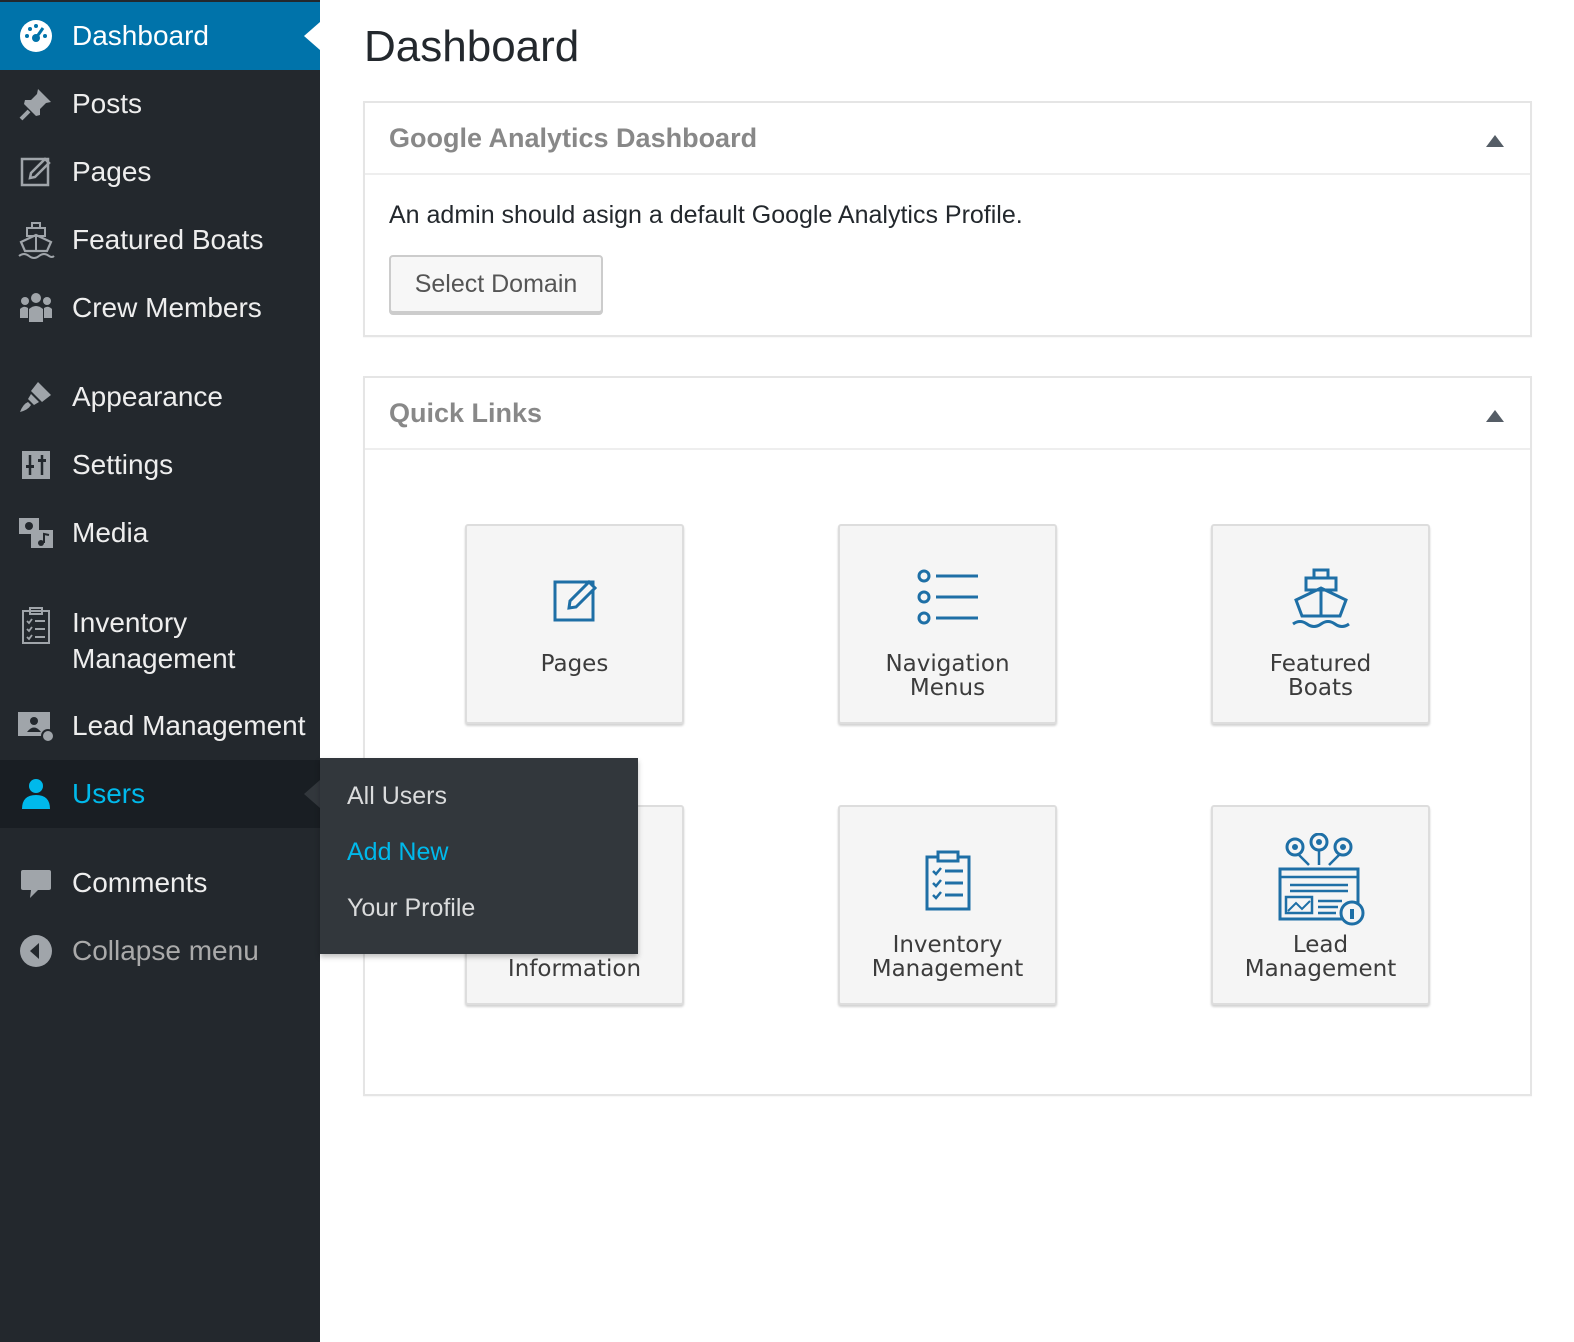 This screenshot has height=1342, width=1574. Describe the element at coordinates (36, 794) in the screenshot. I see `user-icon` at that location.